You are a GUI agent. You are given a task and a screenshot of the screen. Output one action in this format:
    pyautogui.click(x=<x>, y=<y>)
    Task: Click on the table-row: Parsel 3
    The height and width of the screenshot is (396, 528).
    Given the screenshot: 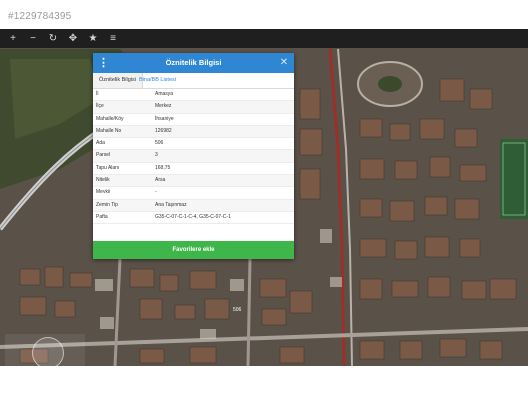 What is the action you would take?
    pyautogui.click(x=193, y=156)
    